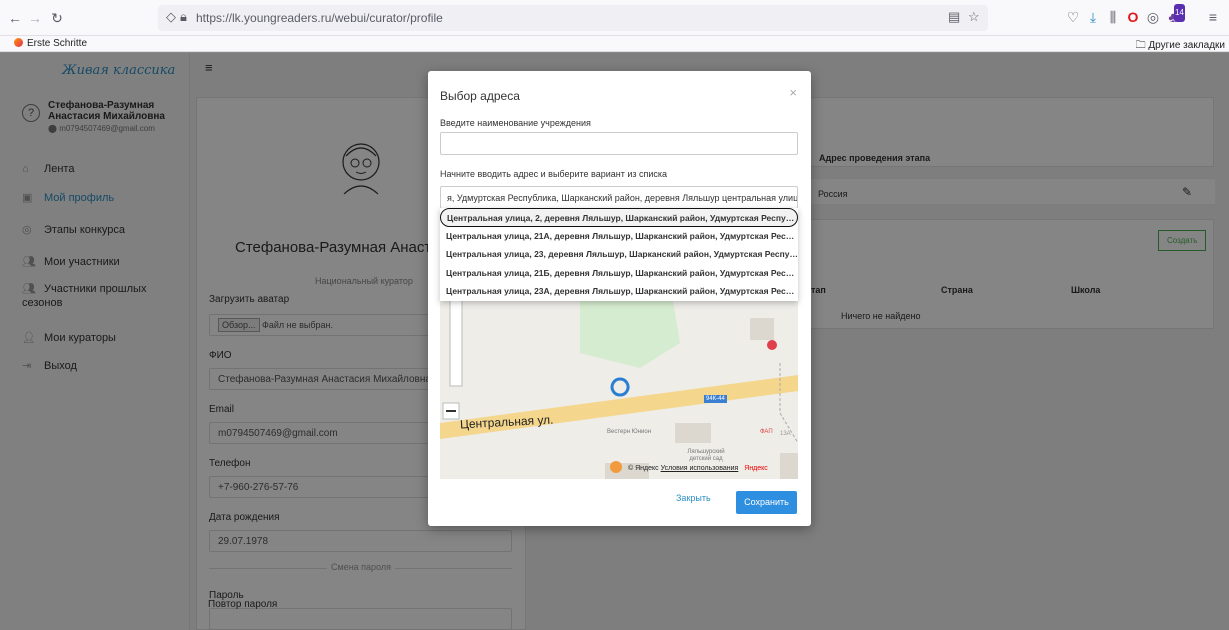 Image resolution: width=1229 pixels, height=630 pixels. Describe the element at coordinates (693, 498) in the screenshot. I see `close-button: Закрыть` at that location.